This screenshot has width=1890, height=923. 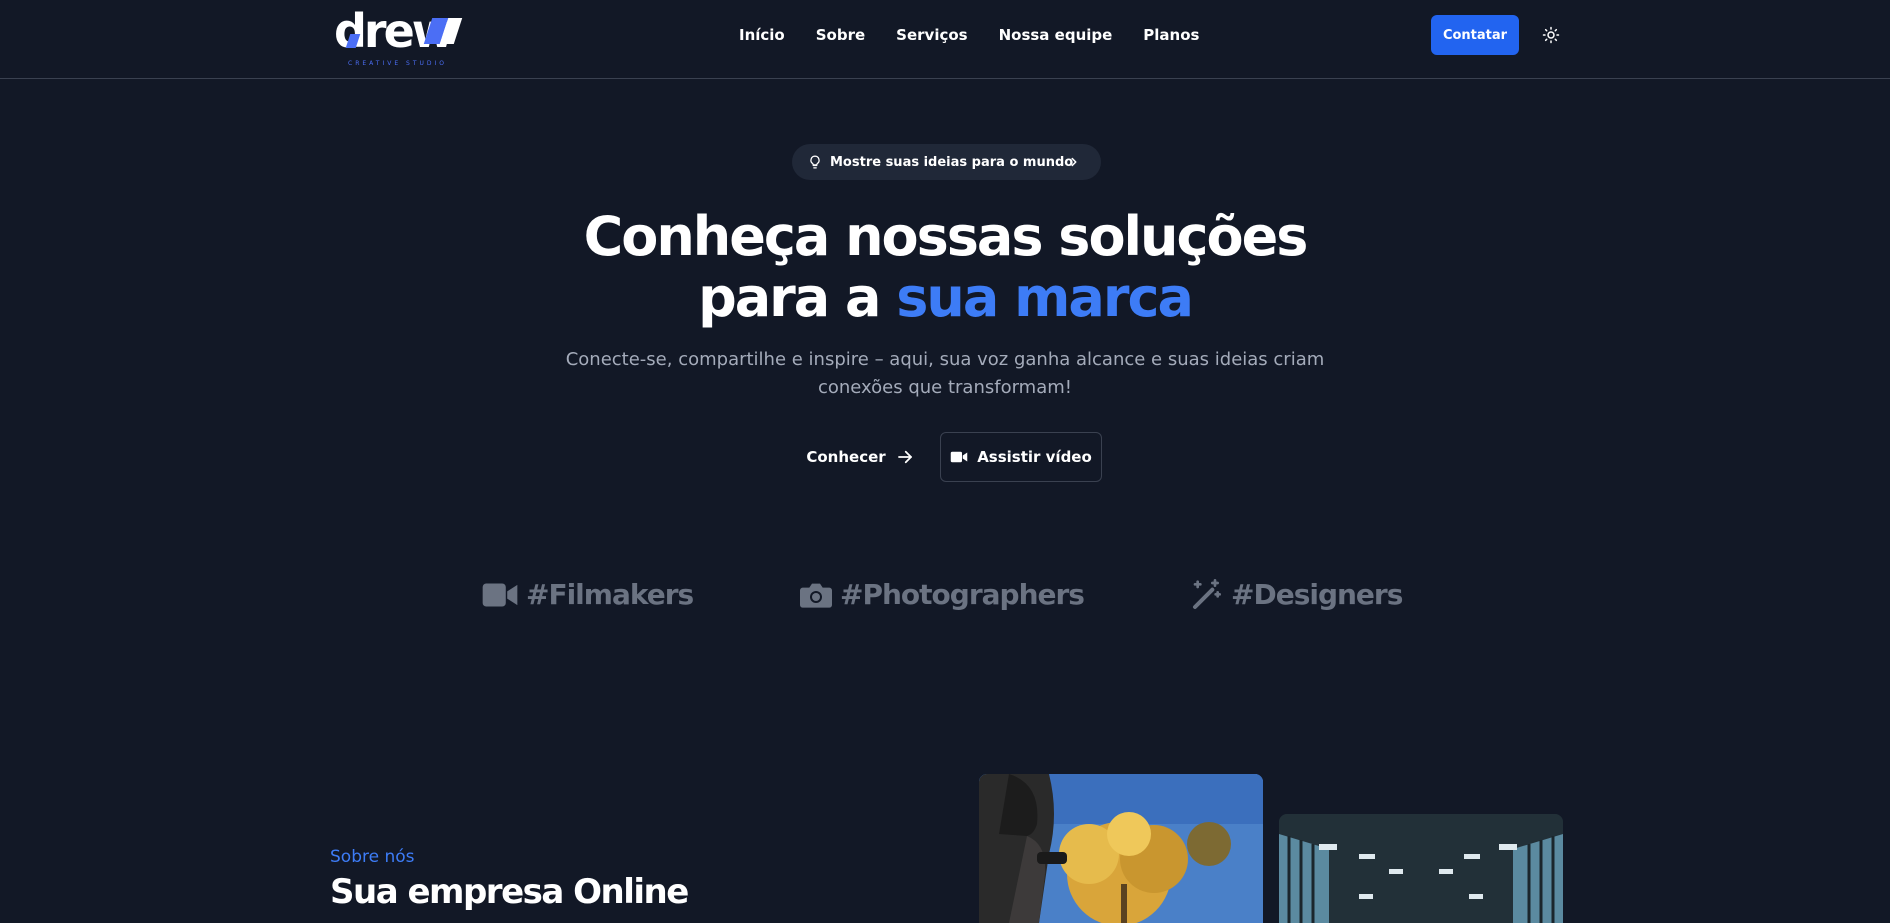 What do you see at coordinates (840, 35) in the screenshot?
I see `nav-link-sobre: Sobre` at bounding box center [840, 35].